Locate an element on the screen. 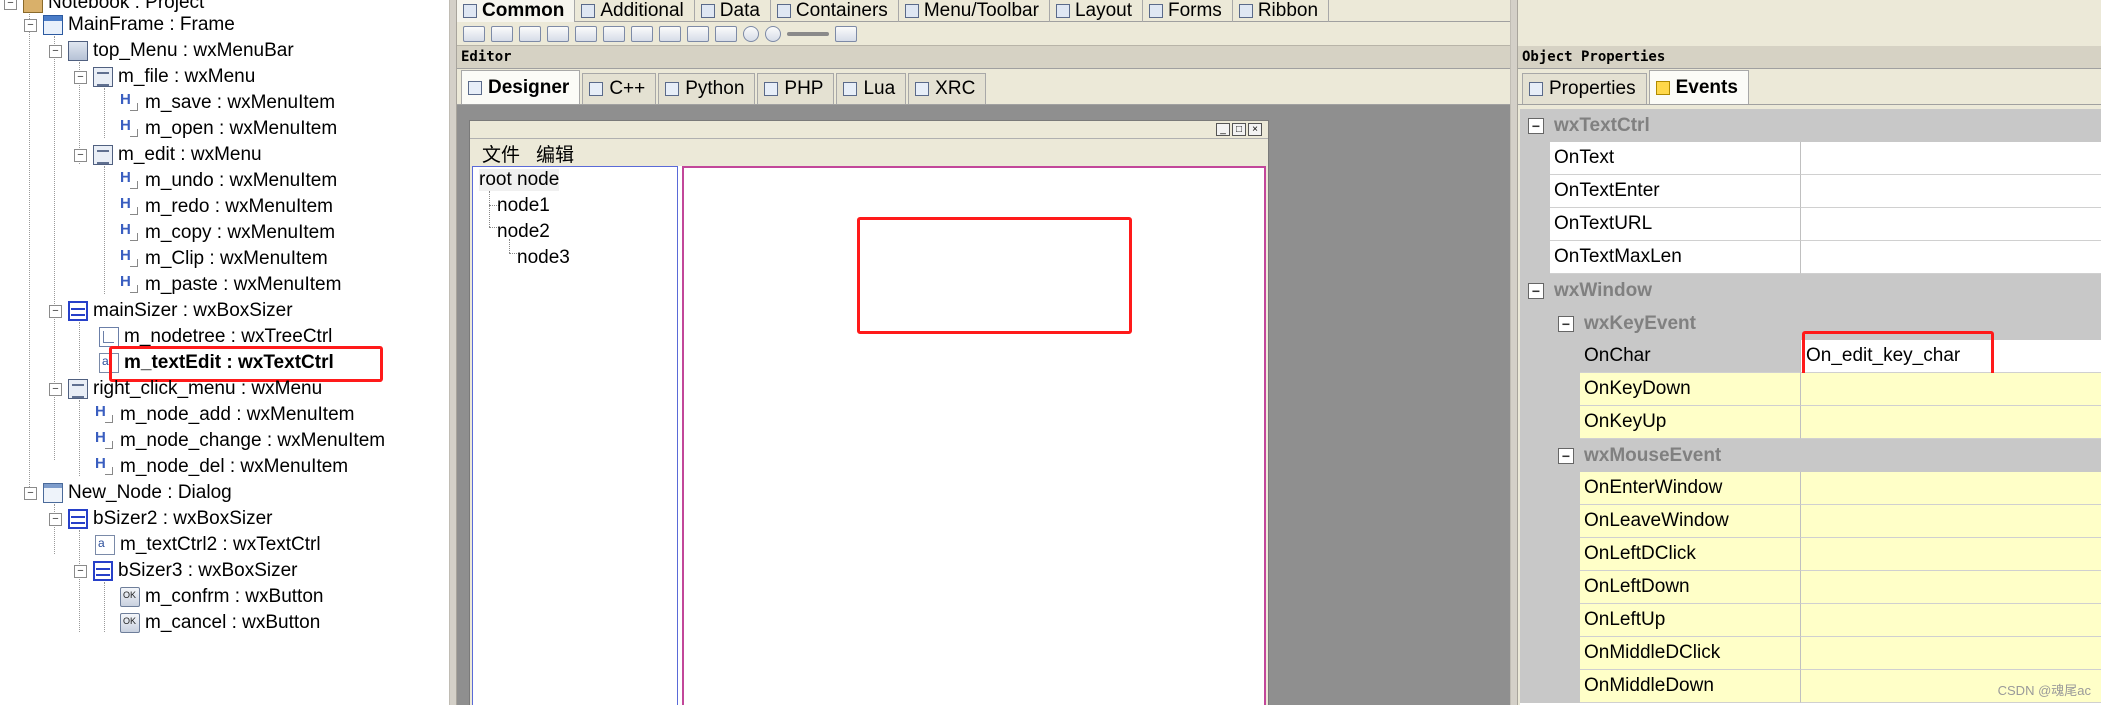 This screenshot has height=705, width=2101. tree-item-m-redo: m_redo : wxMenuItem is located at coordinates (226, 207).